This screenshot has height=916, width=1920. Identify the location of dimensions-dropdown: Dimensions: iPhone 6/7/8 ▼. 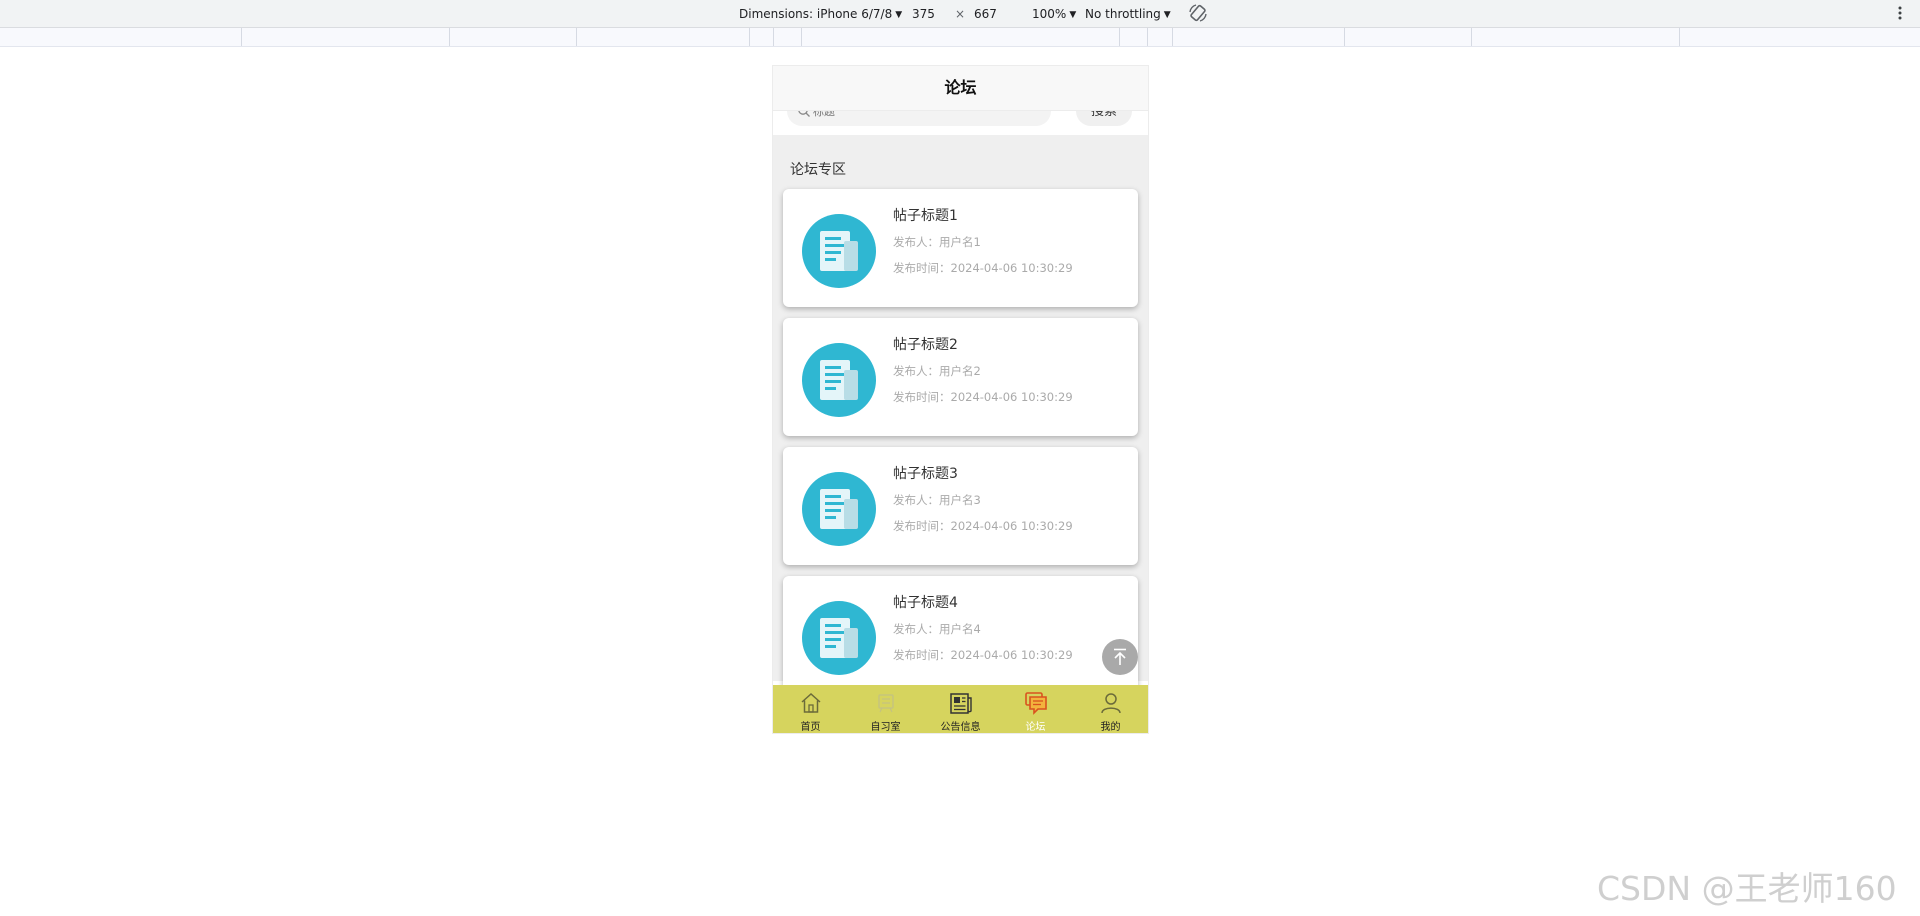
(820, 14).